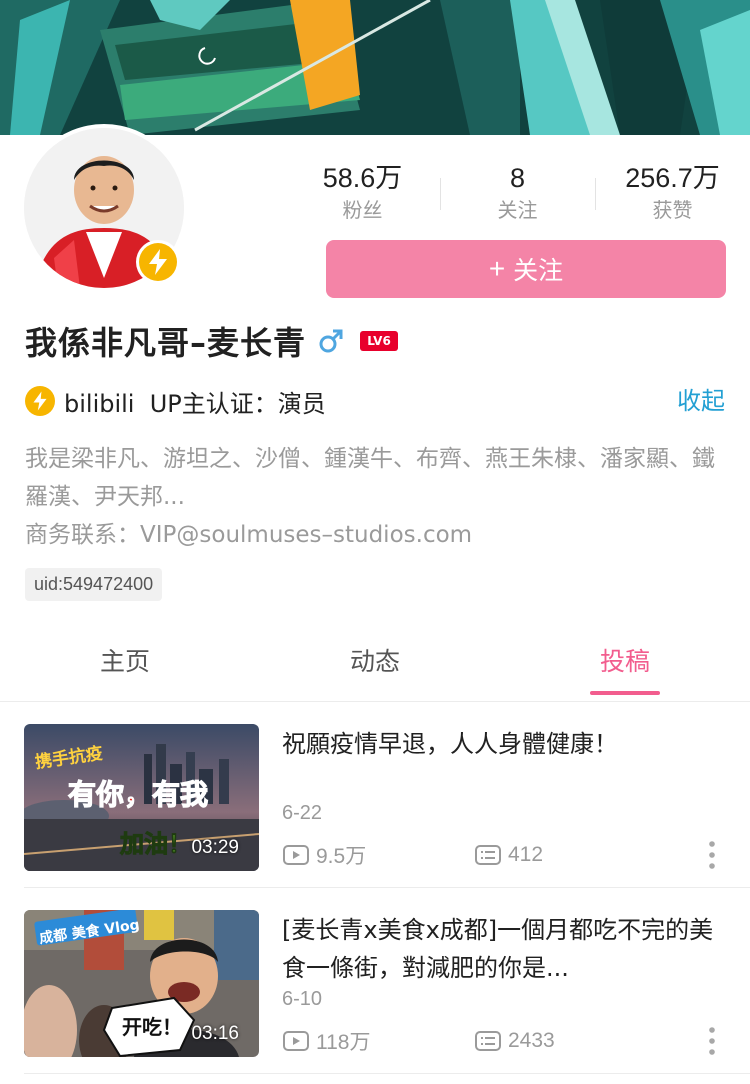 The width and height of the screenshot is (750, 1084). Describe the element at coordinates (362, 178) in the screenshot. I see `stat-value: 58.6万` at that location.